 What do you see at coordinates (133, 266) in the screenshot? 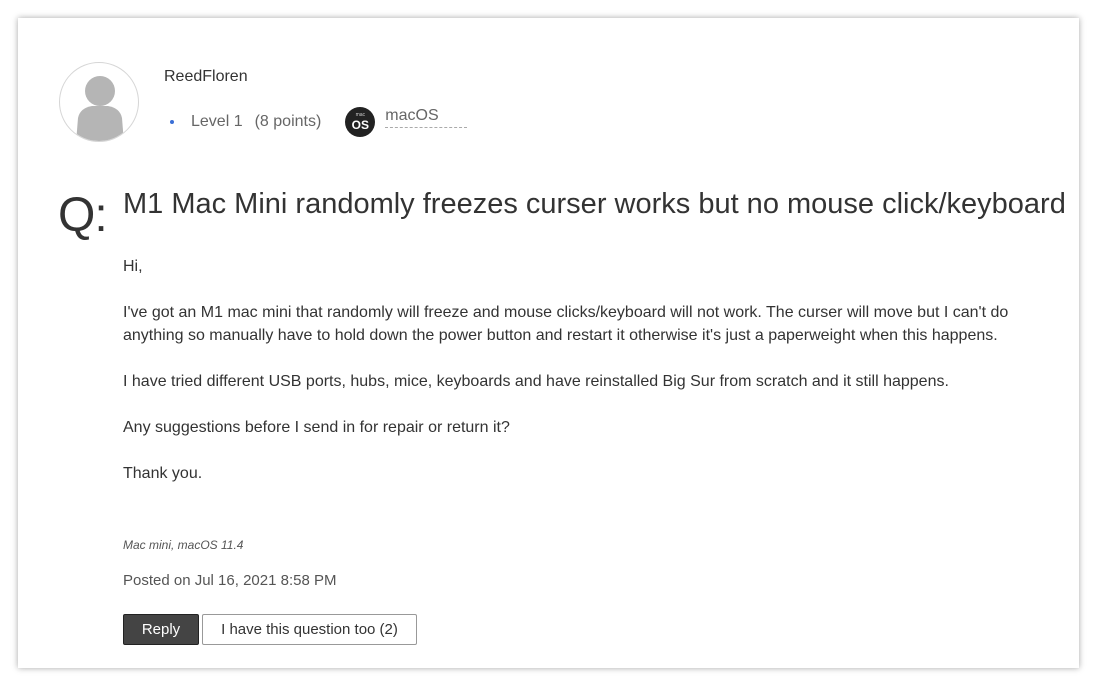
I see `body-paragraph: Hi,` at bounding box center [133, 266].